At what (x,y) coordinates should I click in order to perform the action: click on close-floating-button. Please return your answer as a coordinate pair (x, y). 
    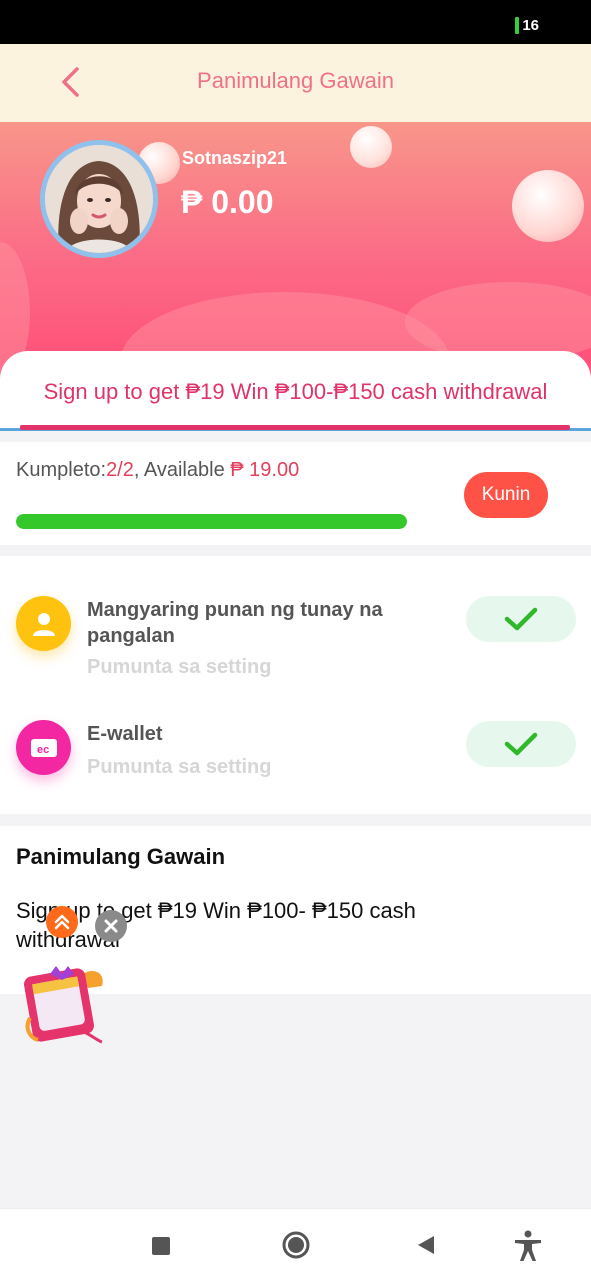
    Looking at the image, I should click on (111, 926).